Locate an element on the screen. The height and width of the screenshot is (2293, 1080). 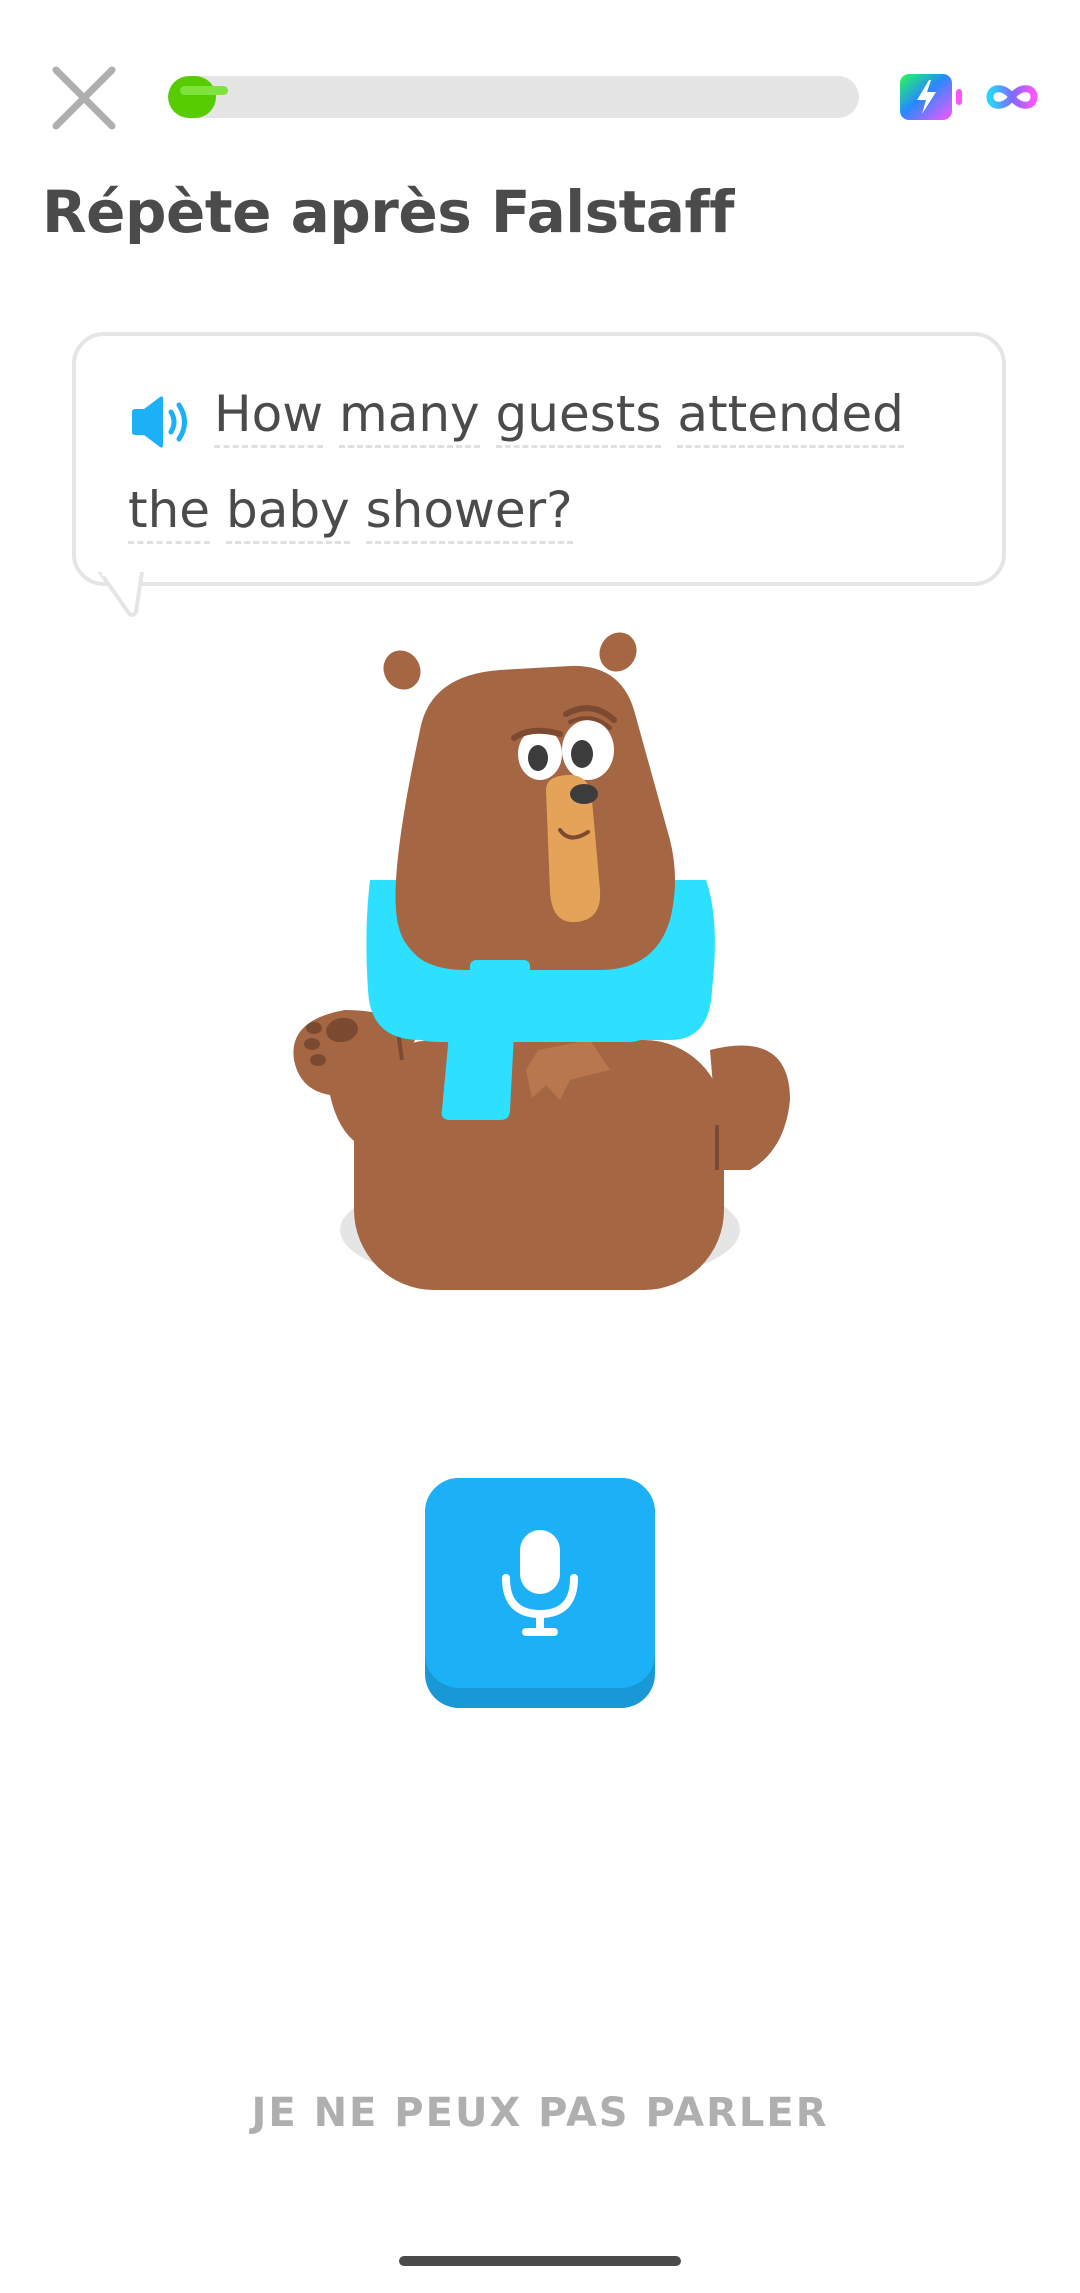
page-title: Répète après Falstaff is located at coordinates (388, 212).